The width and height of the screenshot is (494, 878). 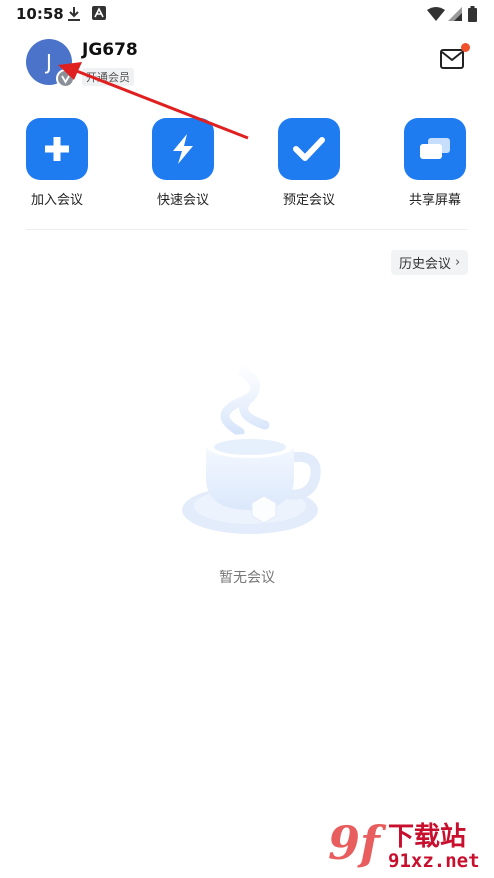 I want to click on empty-state-text: 暂无会议, so click(x=247, y=578).